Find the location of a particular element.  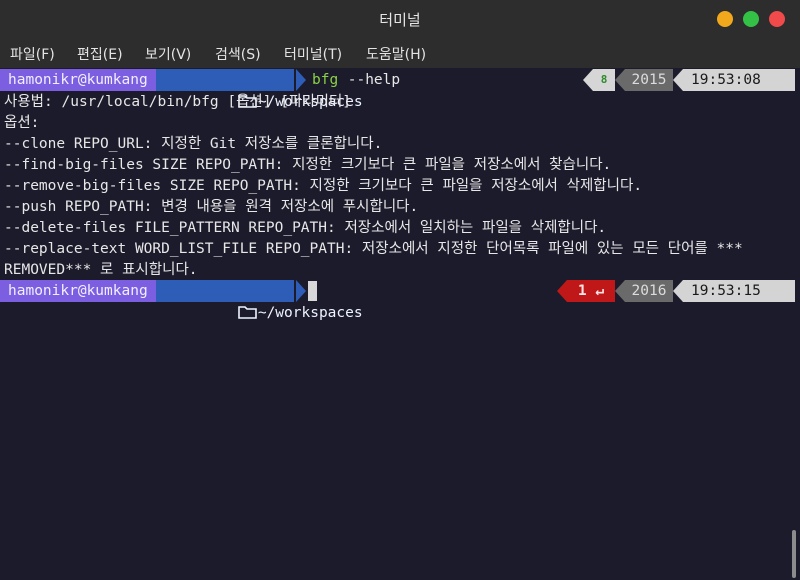

output-line: --push REPO_PATH: 변경 내용을 원격 저장소에 푸시합니다. is located at coordinates (211, 207).